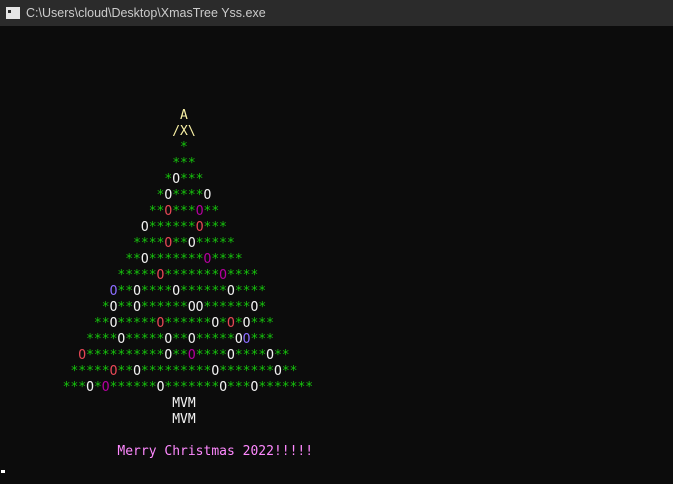  What do you see at coordinates (176, 371) in the screenshot?
I see `tree-text-segment: *********` at bounding box center [176, 371].